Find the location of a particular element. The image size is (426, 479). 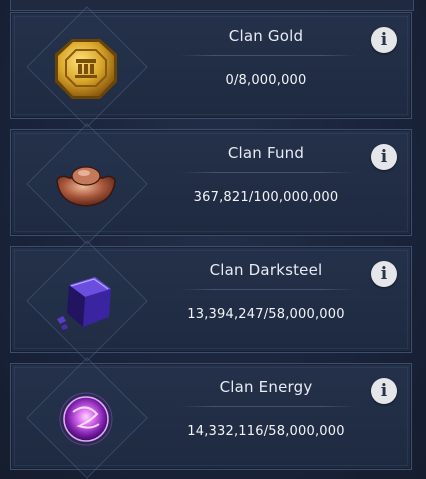

previous-card-edge is located at coordinates (212, 5).